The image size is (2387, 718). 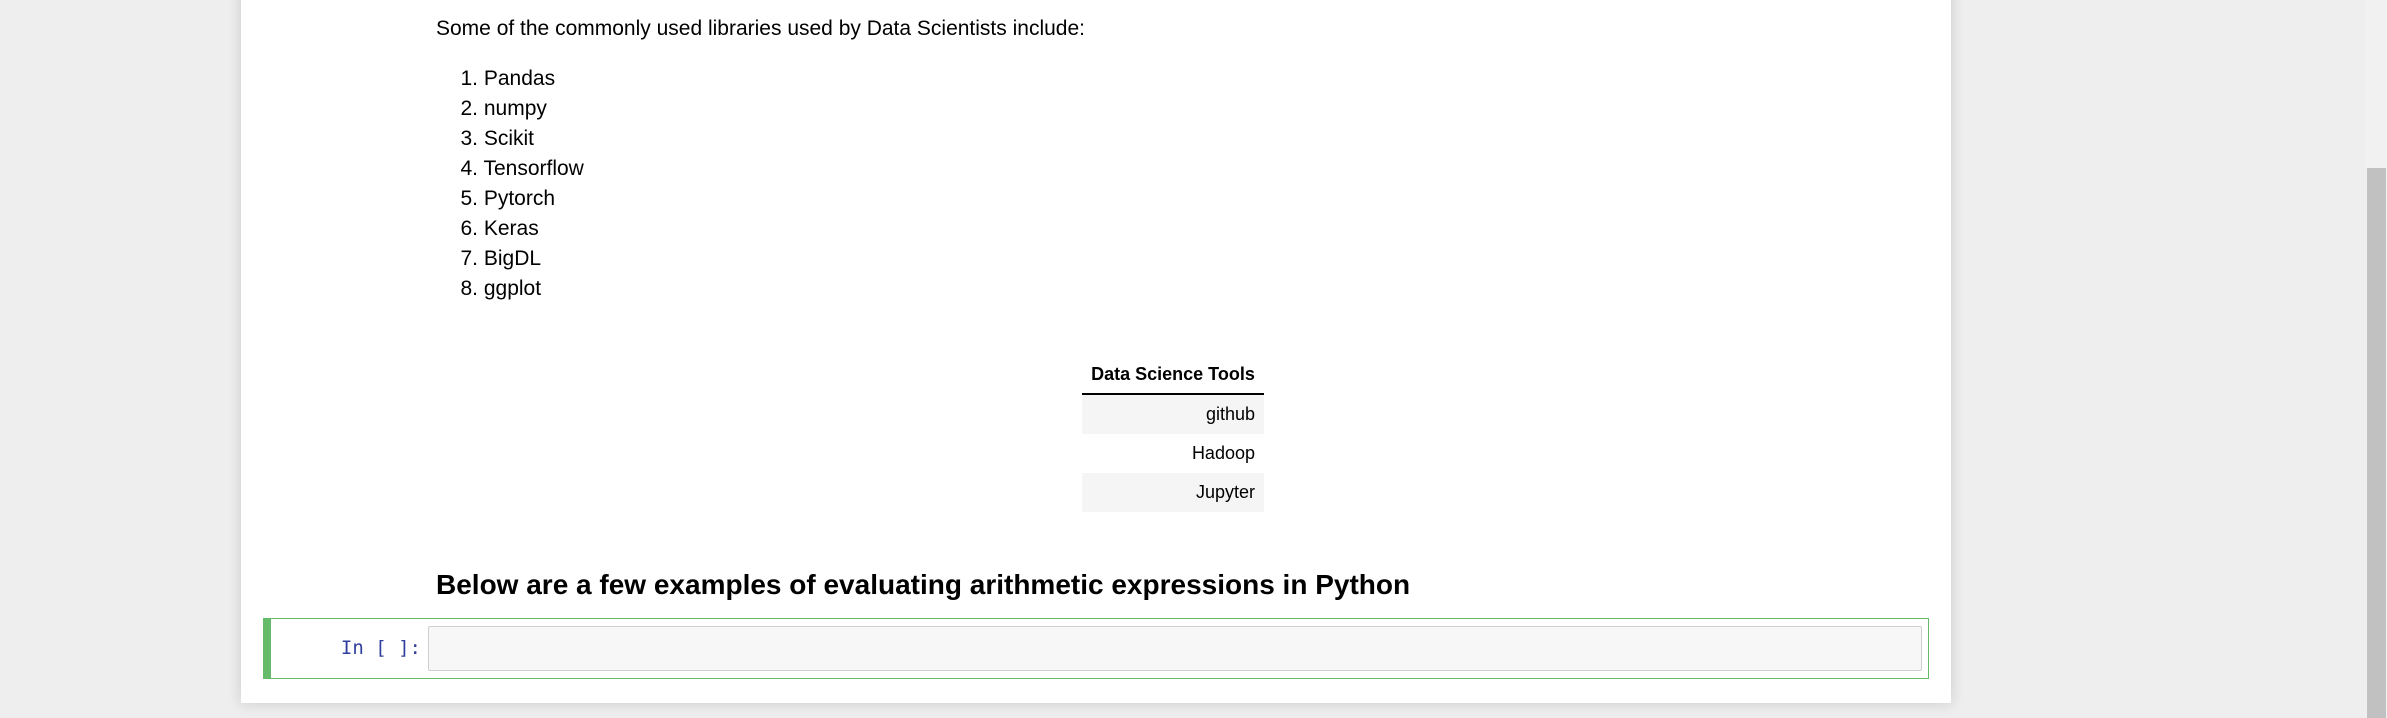 What do you see at coordinates (469, 228) in the screenshot?
I see `list-number: 6.` at bounding box center [469, 228].